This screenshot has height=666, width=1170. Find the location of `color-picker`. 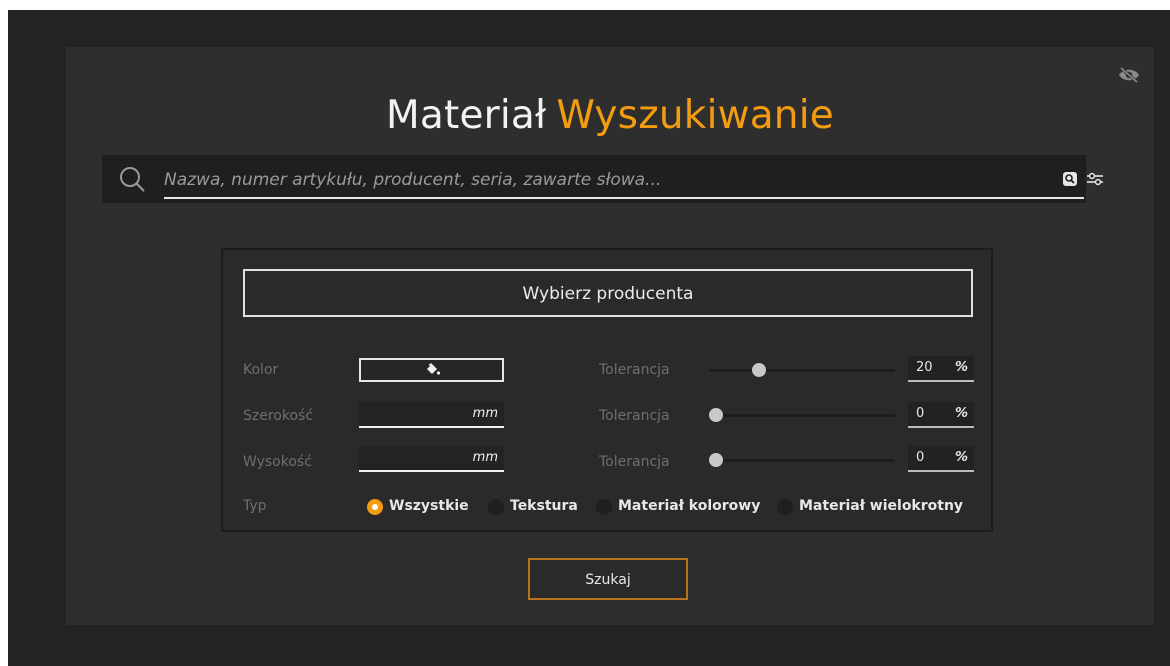

color-picker is located at coordinates (431, 370).